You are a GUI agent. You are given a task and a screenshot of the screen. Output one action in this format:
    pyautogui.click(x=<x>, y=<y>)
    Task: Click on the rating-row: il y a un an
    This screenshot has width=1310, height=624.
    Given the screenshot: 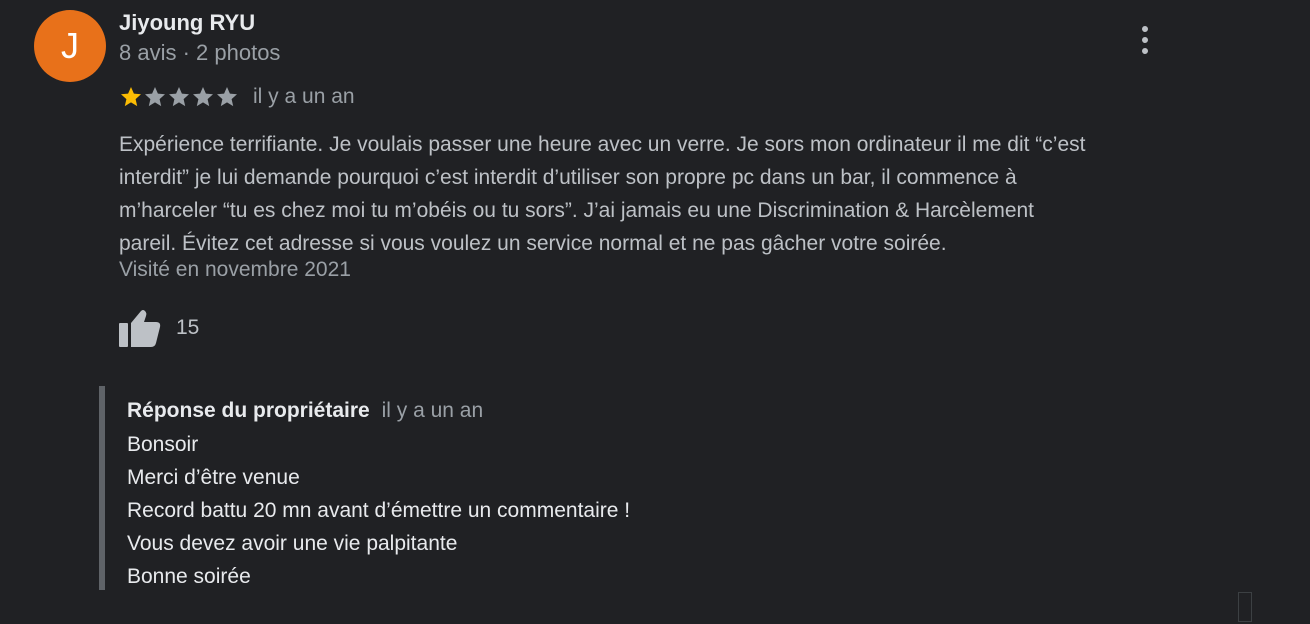 What is the action you would take?
    pyautogui.click(x=237, y=97)
    